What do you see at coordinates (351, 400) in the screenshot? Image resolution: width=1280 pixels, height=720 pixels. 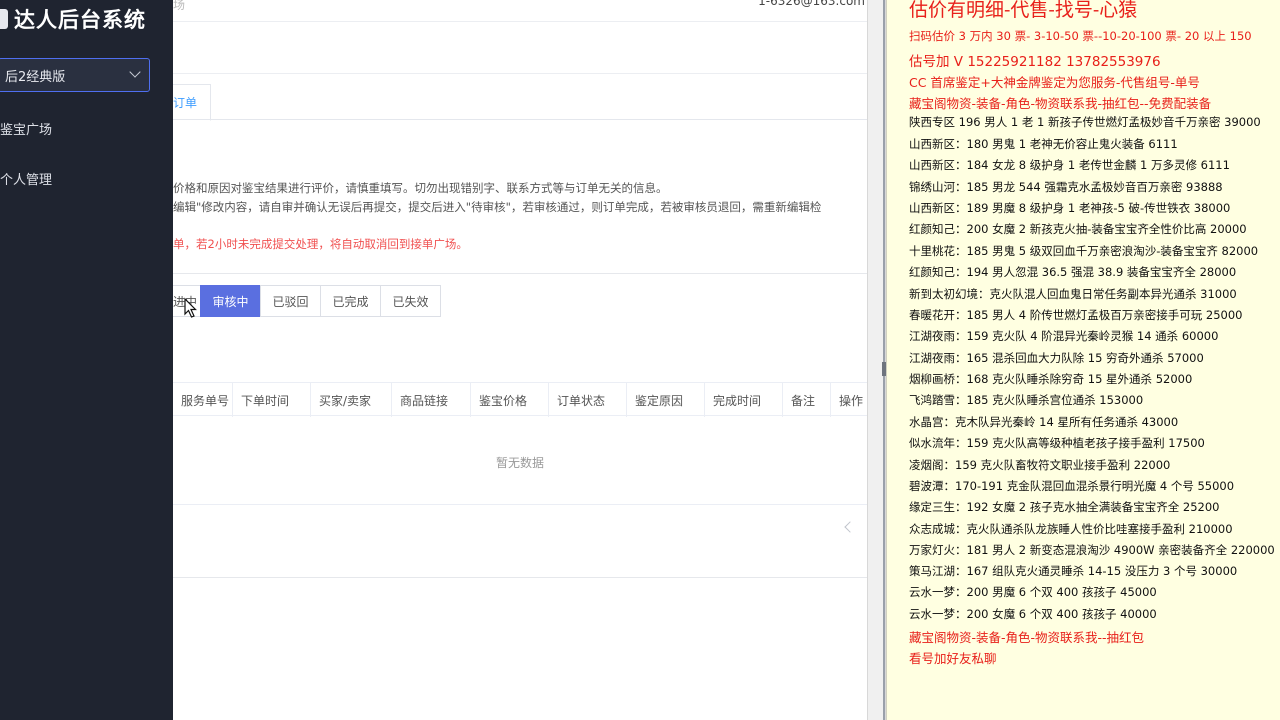 I see `col-buyer-seller: 买家/卖家` at bounding box center [351, 400].